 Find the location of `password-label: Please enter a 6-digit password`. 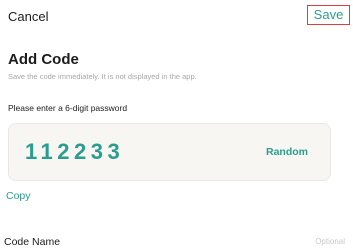

password-label: Please enter a 6-digit password is located at coordinates (68, 108).